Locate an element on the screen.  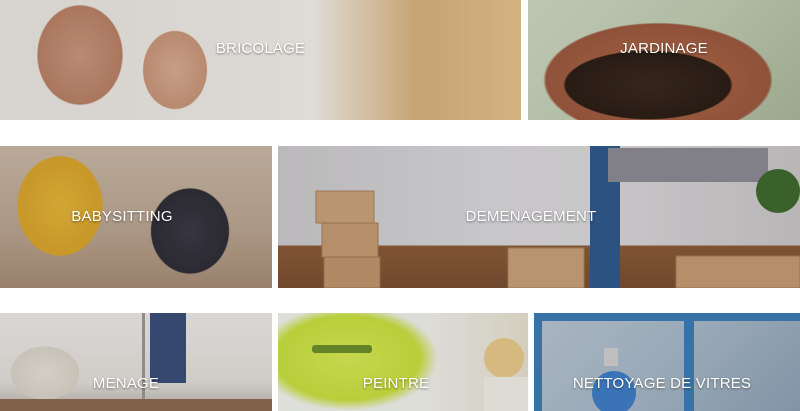
service-label-bricolage: BRICOLAGE is located at coordinates (260, 48).